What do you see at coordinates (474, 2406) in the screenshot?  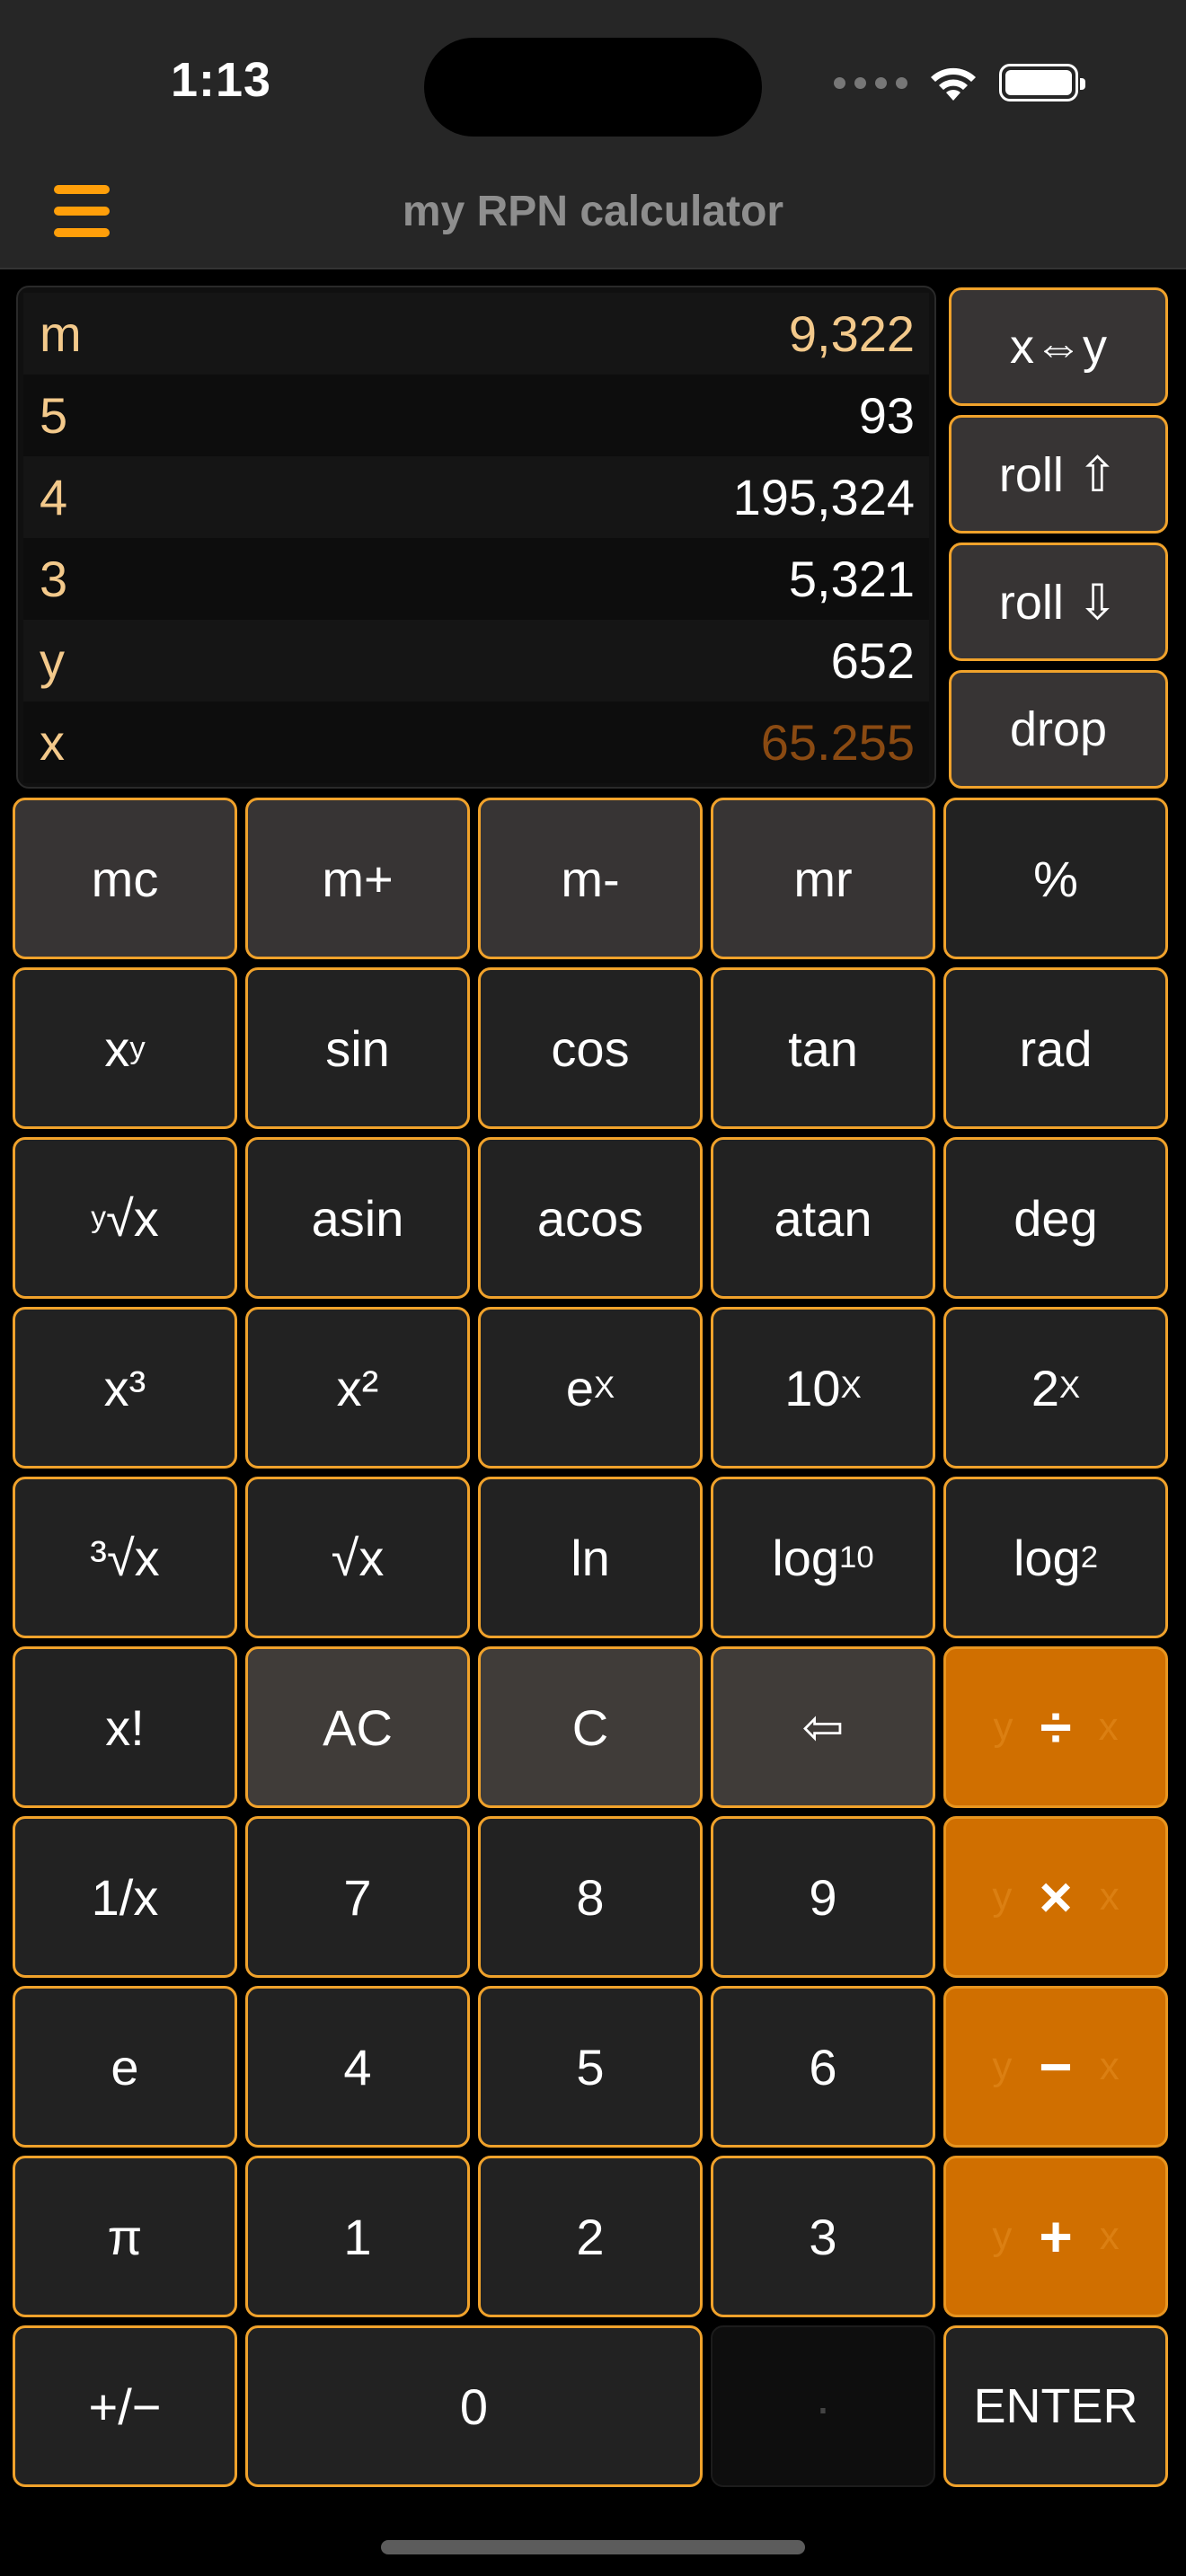 I see `digit-0-button: 0` at bounding box center [474, 2406].